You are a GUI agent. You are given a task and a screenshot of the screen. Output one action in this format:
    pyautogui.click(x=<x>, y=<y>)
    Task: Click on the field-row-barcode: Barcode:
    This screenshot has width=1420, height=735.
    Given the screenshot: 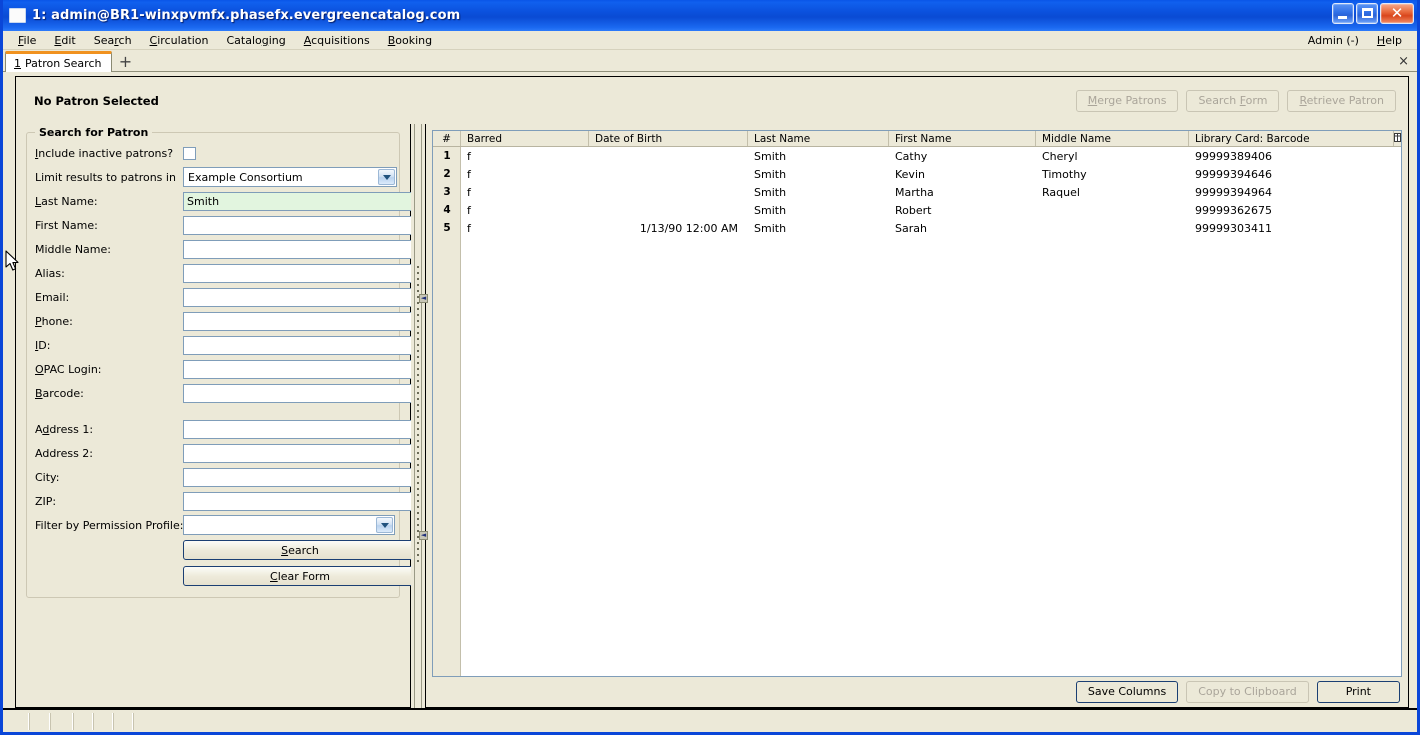 What is the action you would take?
    pyautogui.click(x=227, y=393)
    